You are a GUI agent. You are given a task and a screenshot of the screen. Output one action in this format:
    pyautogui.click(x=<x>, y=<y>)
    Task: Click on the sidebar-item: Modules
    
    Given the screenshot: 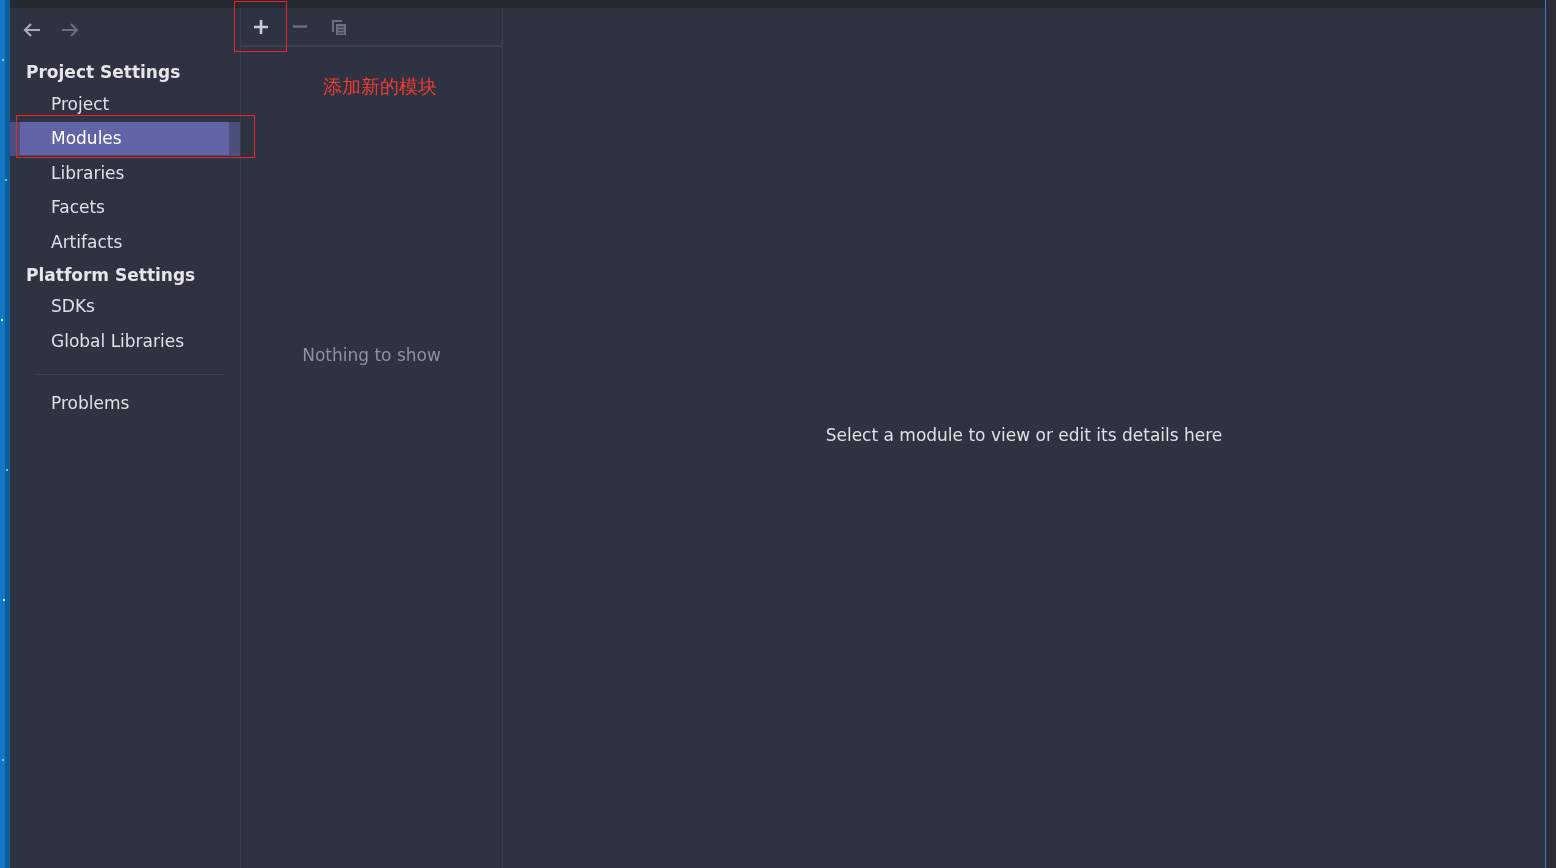 What is the action you would take?
    pyautogui.click(x=124, y=139)
    